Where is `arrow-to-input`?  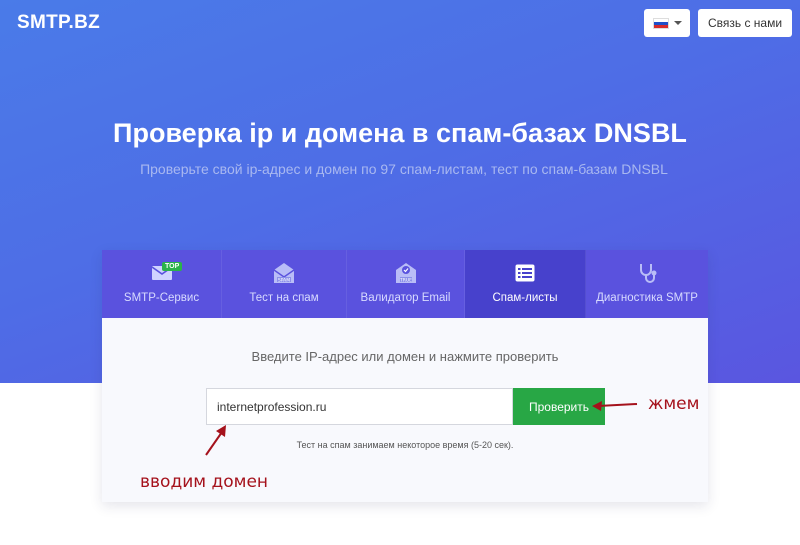
arrow-to-input is located at coordinates (215, 440).